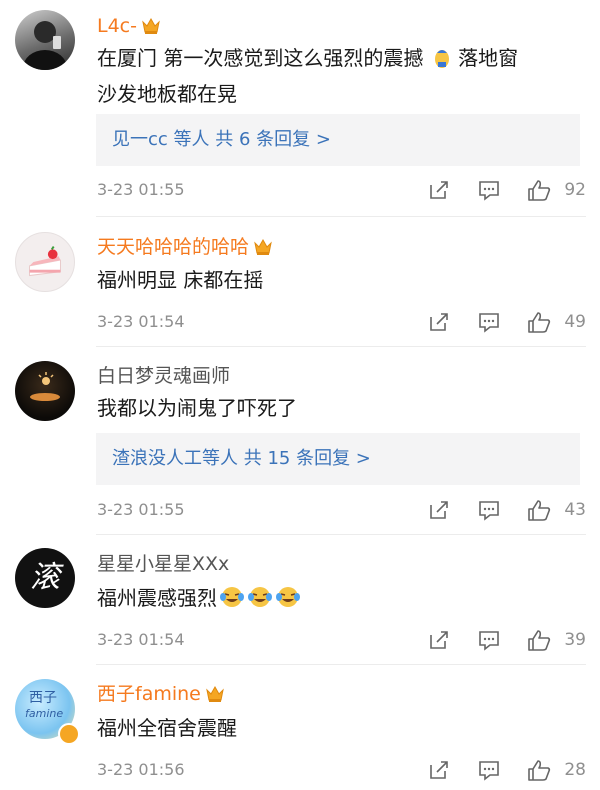 The height and width of the screenshot is (790, 600). Describe the element at coordinates (341, 510) in the screenshot. I see `comment-meta: 3-23 01:55 43` at that location.